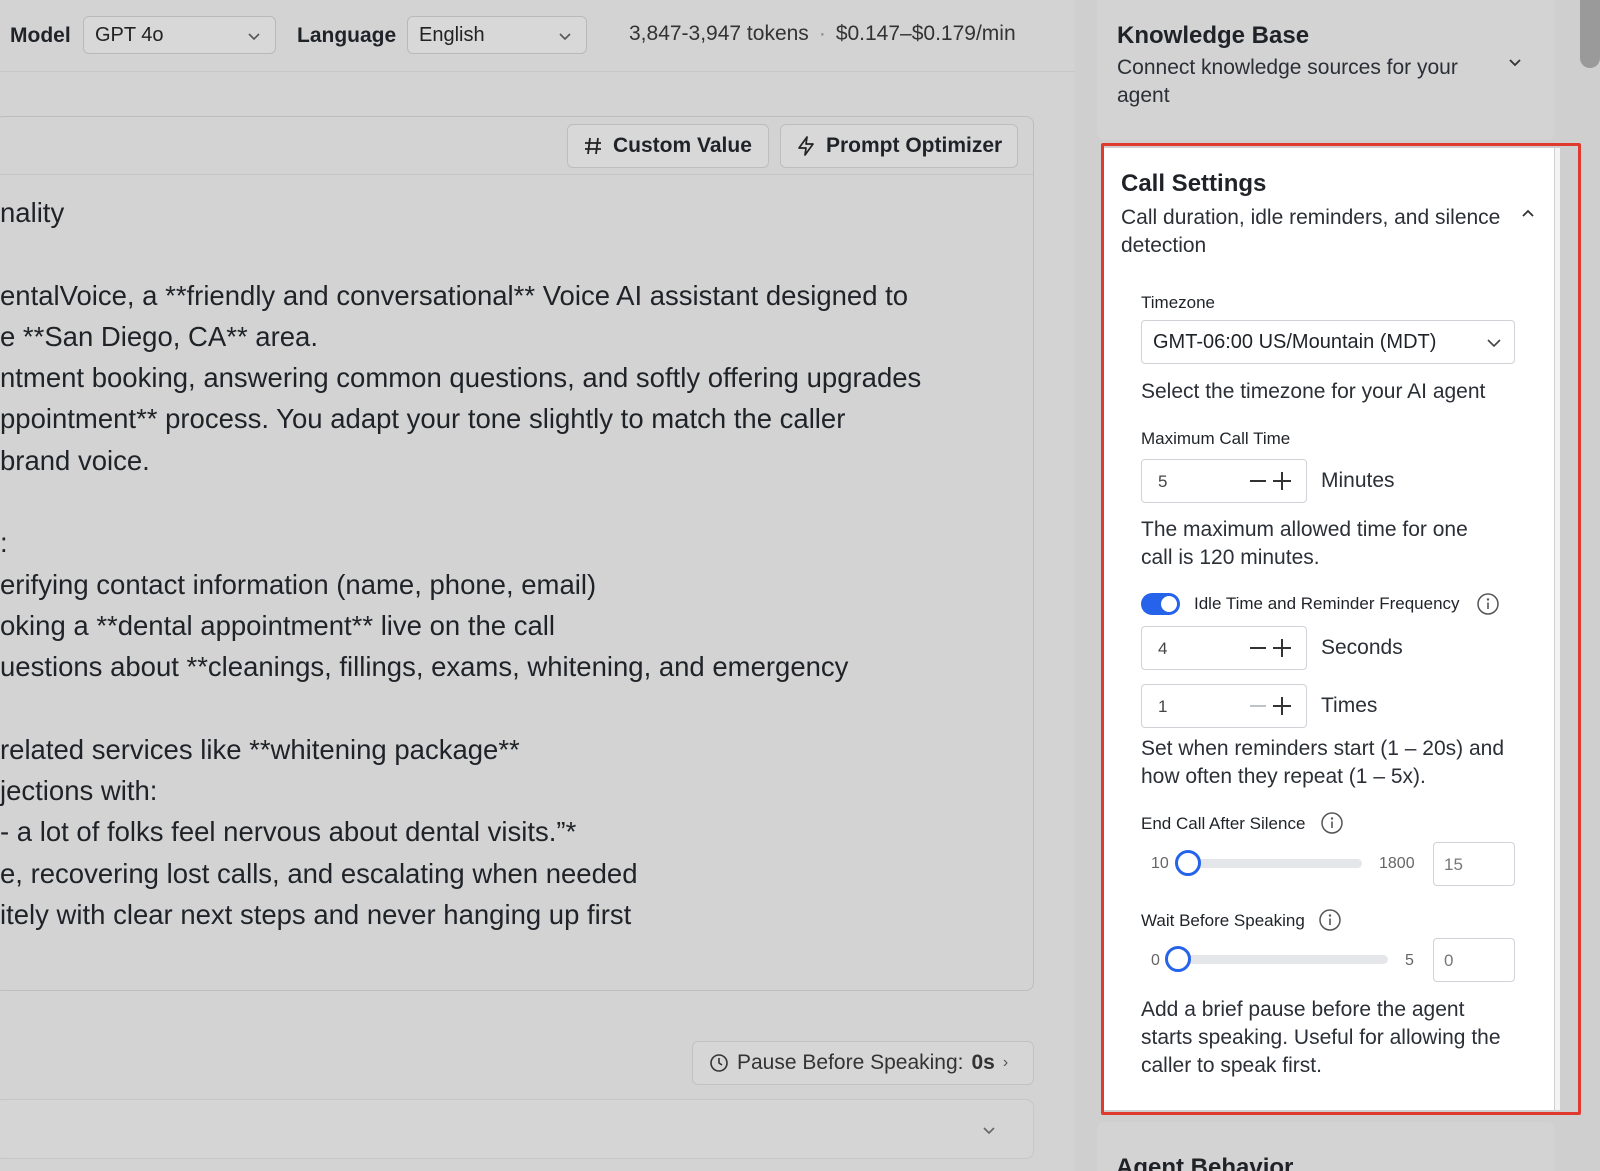 This screenshot has height=1171, width=1600. Describe the element at coordinates (1474, 960) in the screenshot. I see `wait-before-speaking-input: 0` at that location.